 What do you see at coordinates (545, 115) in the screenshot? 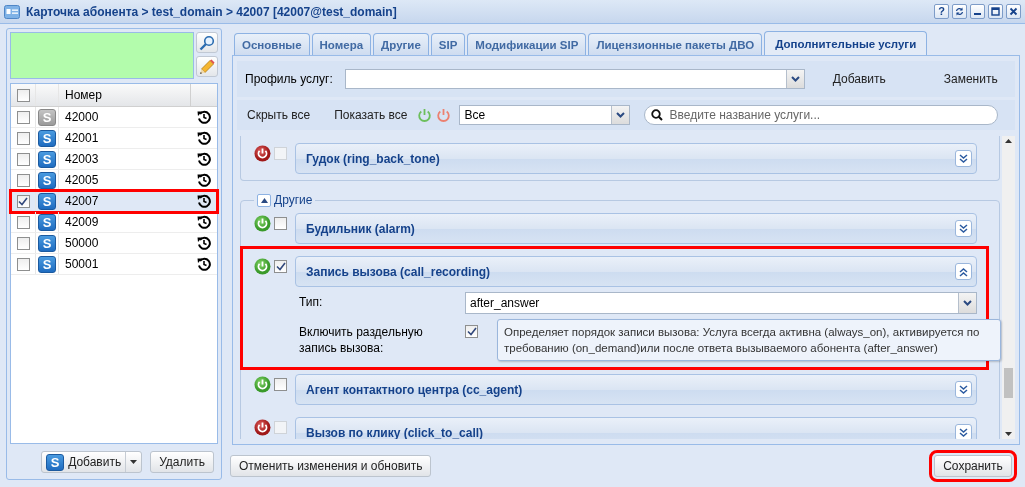
I see `filter-select: Все` at bounding box center [545, 115].